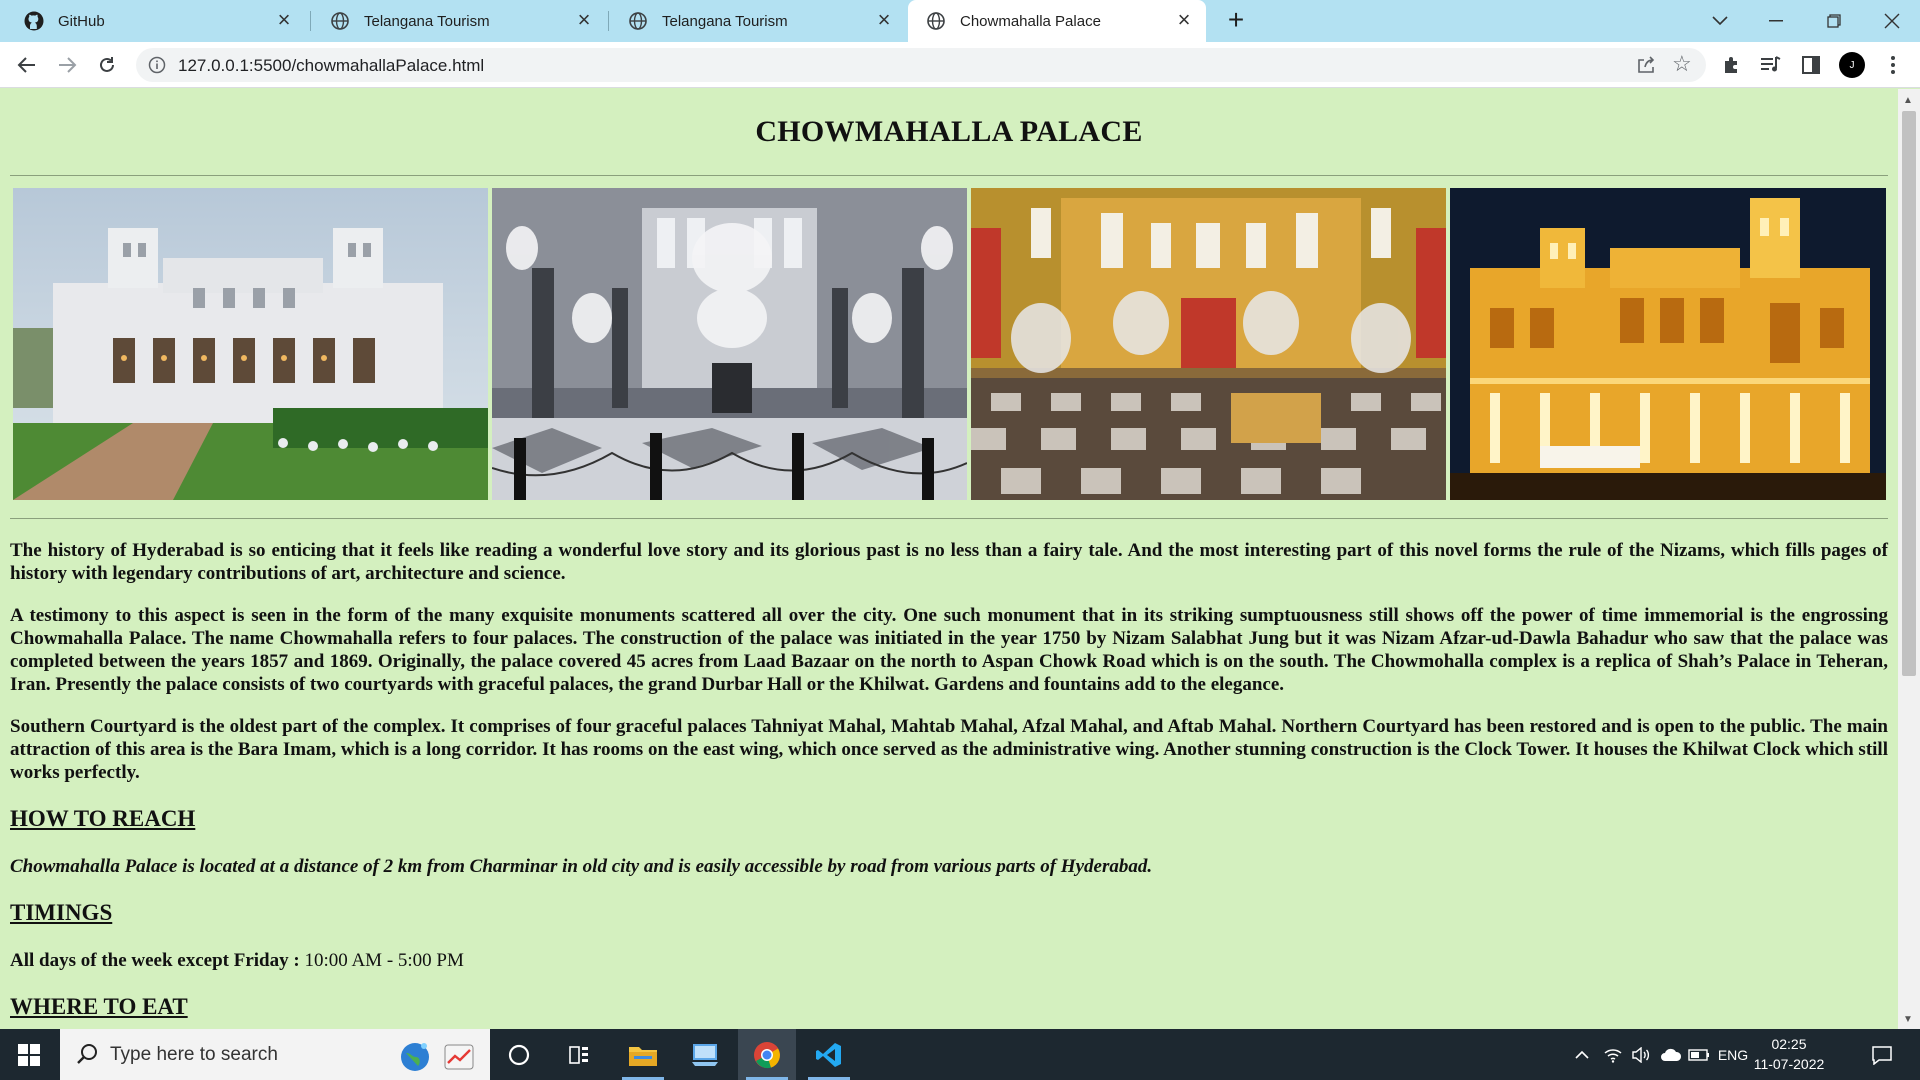  I want to click on tab-telangana-tourism-2: Telangana Tourism ×, so click(758, 21).